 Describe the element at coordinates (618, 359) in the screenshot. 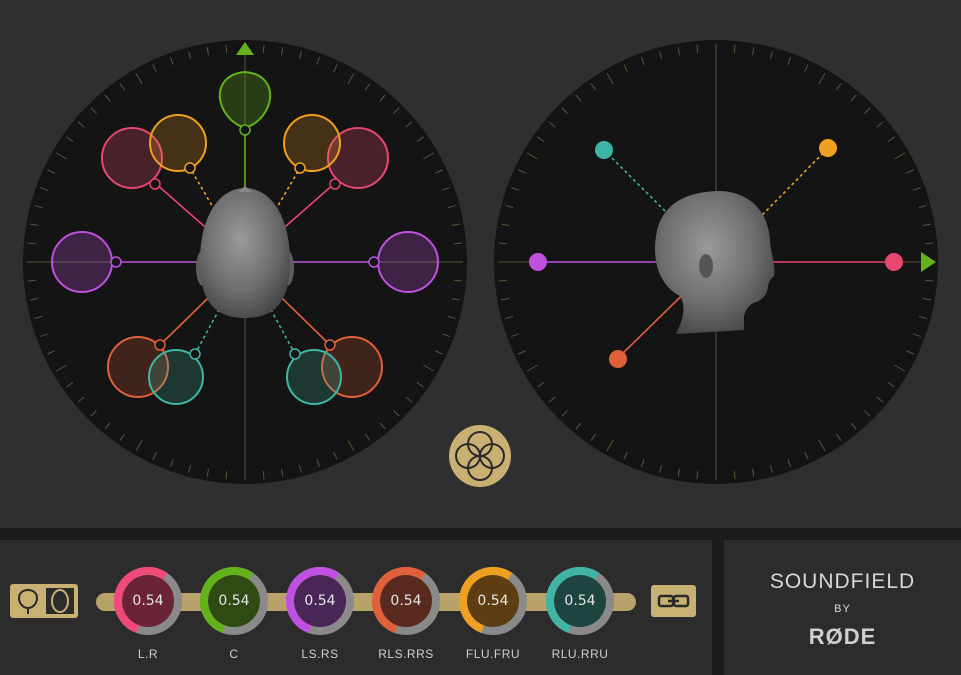

I see `side-point-rls-rrs` at that location.